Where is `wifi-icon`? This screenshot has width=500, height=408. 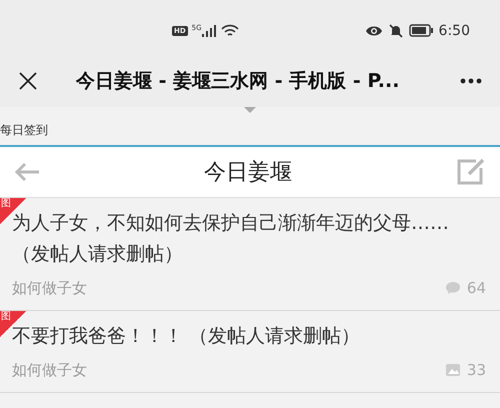 wifi-icon is located at coordinates (229, 31).